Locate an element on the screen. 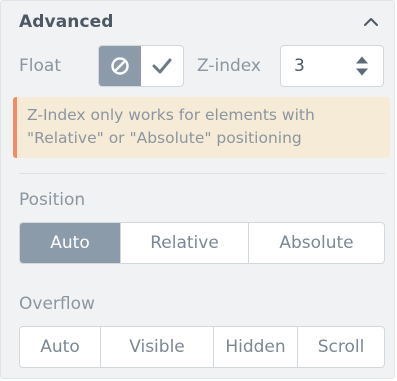 This screenshot has width=397, height=381. overflow-option-visible: Visible is located at coordinates (156, 347).